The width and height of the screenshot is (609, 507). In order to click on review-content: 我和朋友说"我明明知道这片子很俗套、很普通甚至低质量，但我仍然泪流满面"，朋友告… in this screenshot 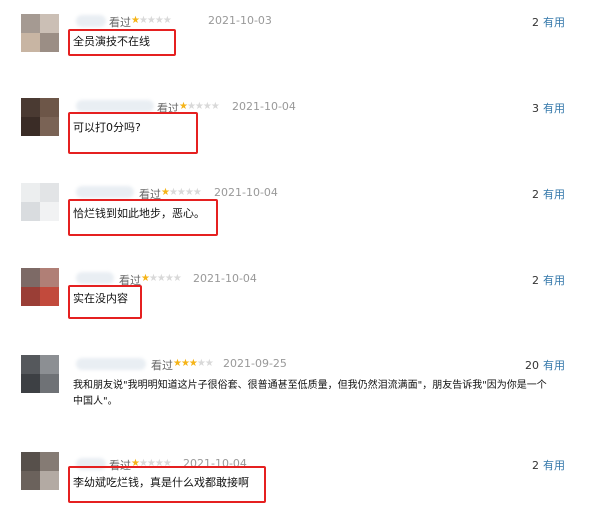, I will do `click(323, 394)`.